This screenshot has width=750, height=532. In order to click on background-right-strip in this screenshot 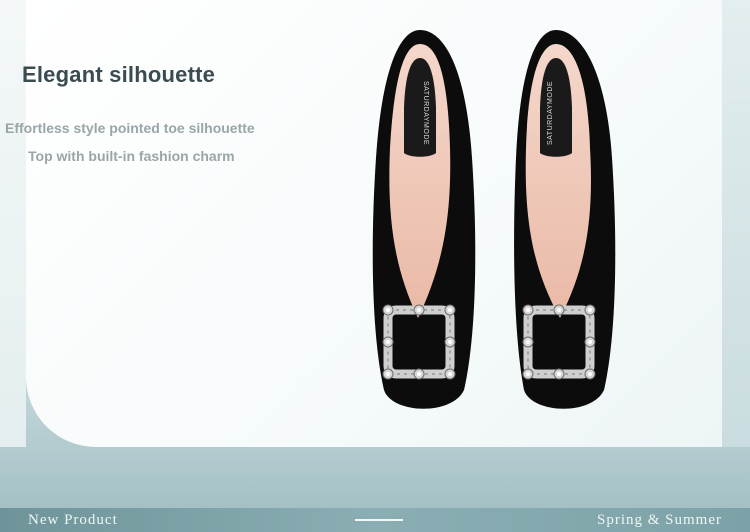, I will do `click(736, 223)`.